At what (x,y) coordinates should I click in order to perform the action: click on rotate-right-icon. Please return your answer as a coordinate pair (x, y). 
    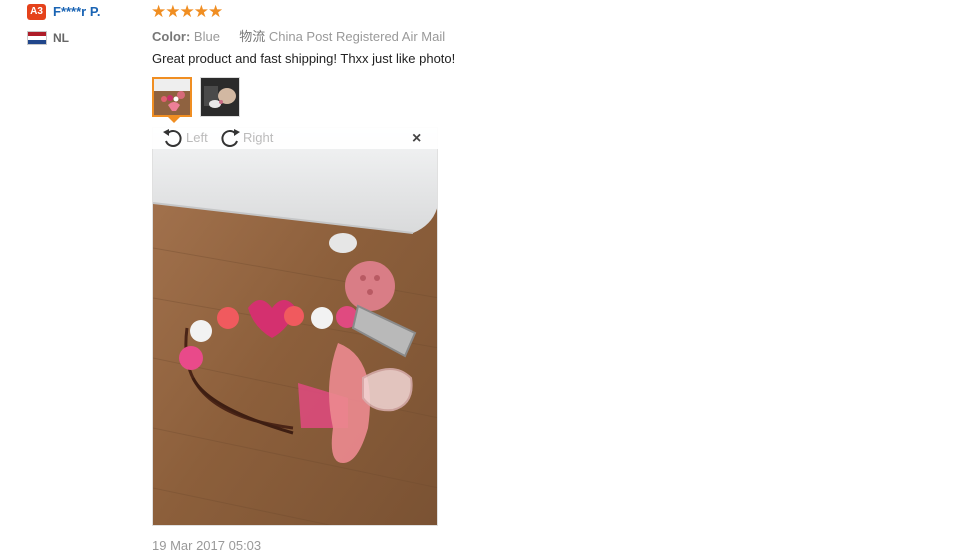
    Looking at the image, I should click on (230, 138).